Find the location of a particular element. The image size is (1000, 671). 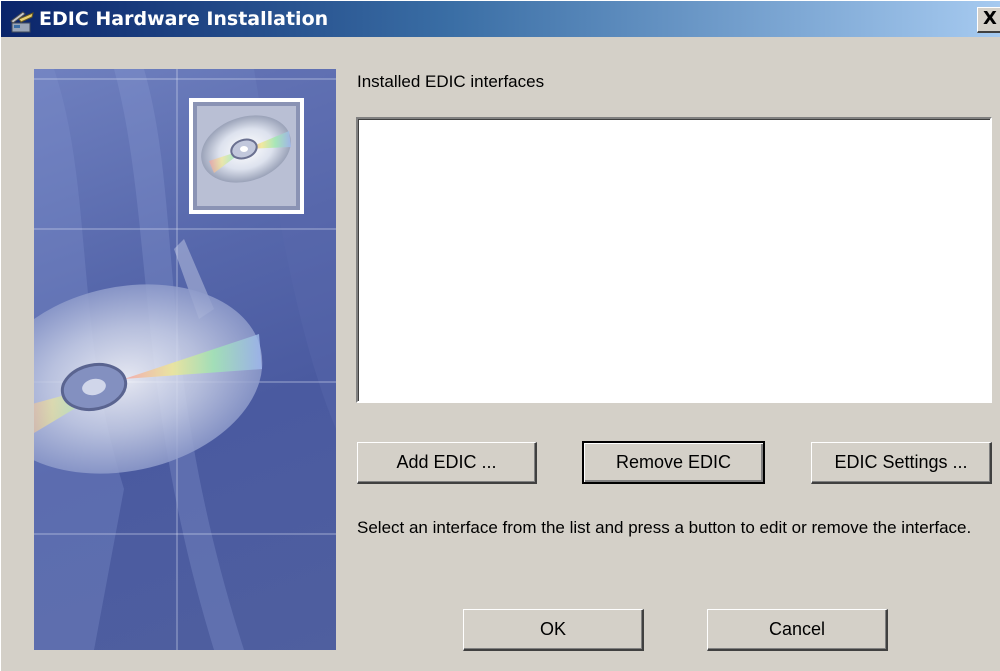

ok-button: OK is located at coordinates (553, 630).